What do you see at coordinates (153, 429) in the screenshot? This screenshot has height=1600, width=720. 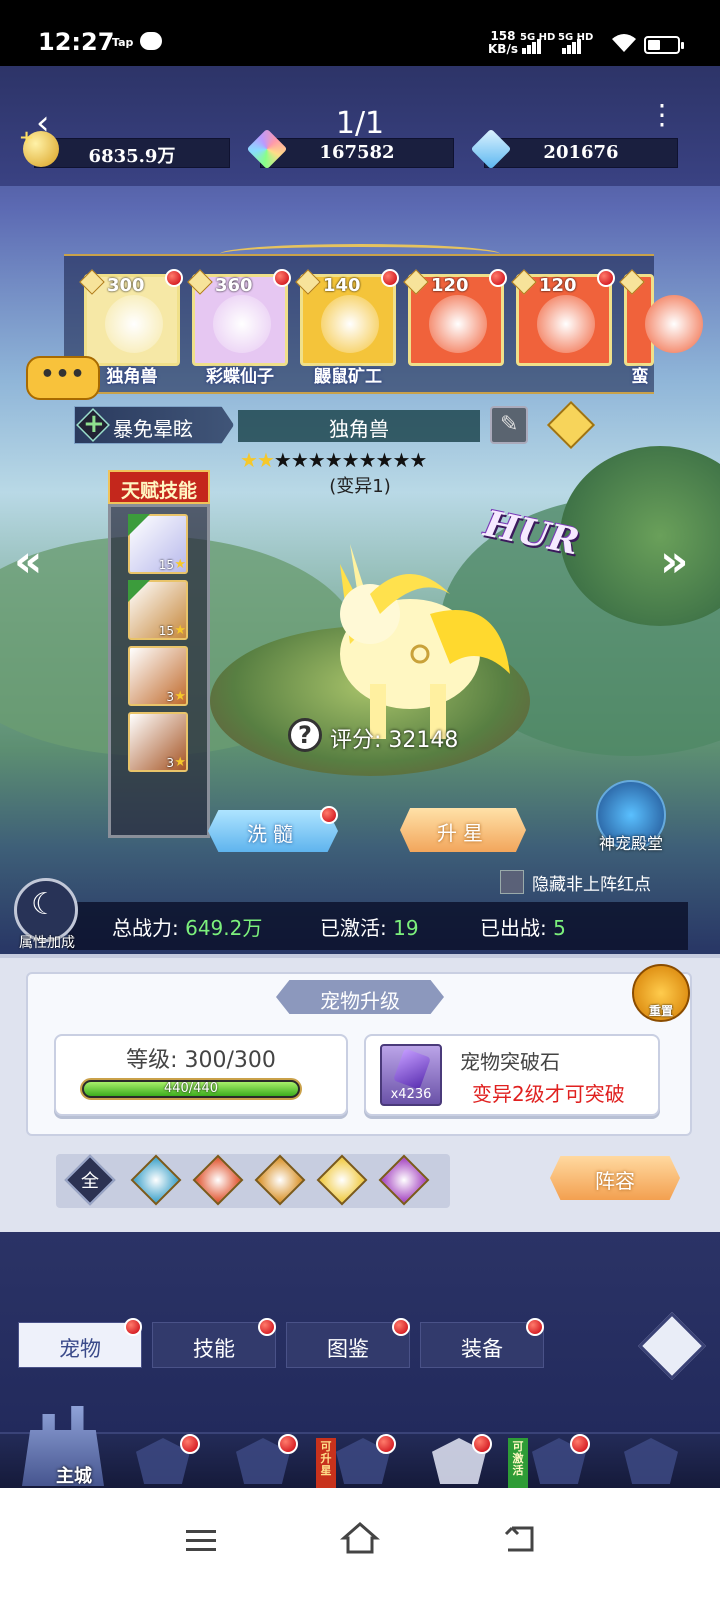 I see `trait-label: 暴免晕眩` at bounding box center [153, 429].